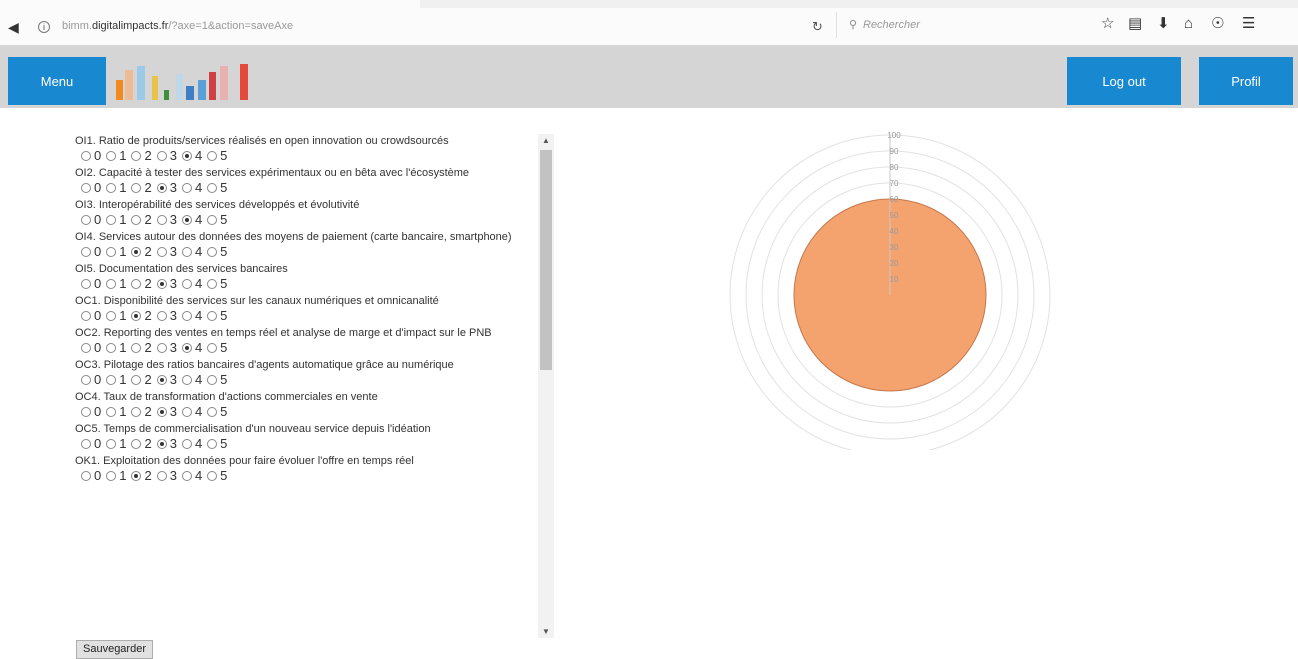 The width and height of the screenshot is (1298, 659). Describe the element at coordinates (57, 81) in the screenshot. I see `menu-button: Menu` at that location.